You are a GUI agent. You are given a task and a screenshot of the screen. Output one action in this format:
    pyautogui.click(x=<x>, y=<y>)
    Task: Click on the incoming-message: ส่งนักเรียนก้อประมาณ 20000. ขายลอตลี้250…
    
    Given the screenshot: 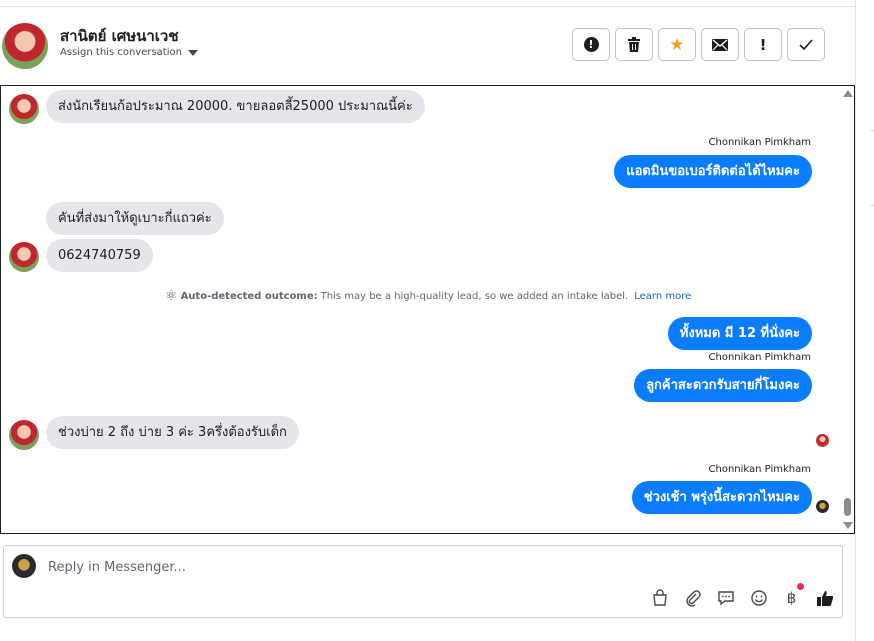 What is the action you would take?
    pyautogui.click(x=235, y=106)
    